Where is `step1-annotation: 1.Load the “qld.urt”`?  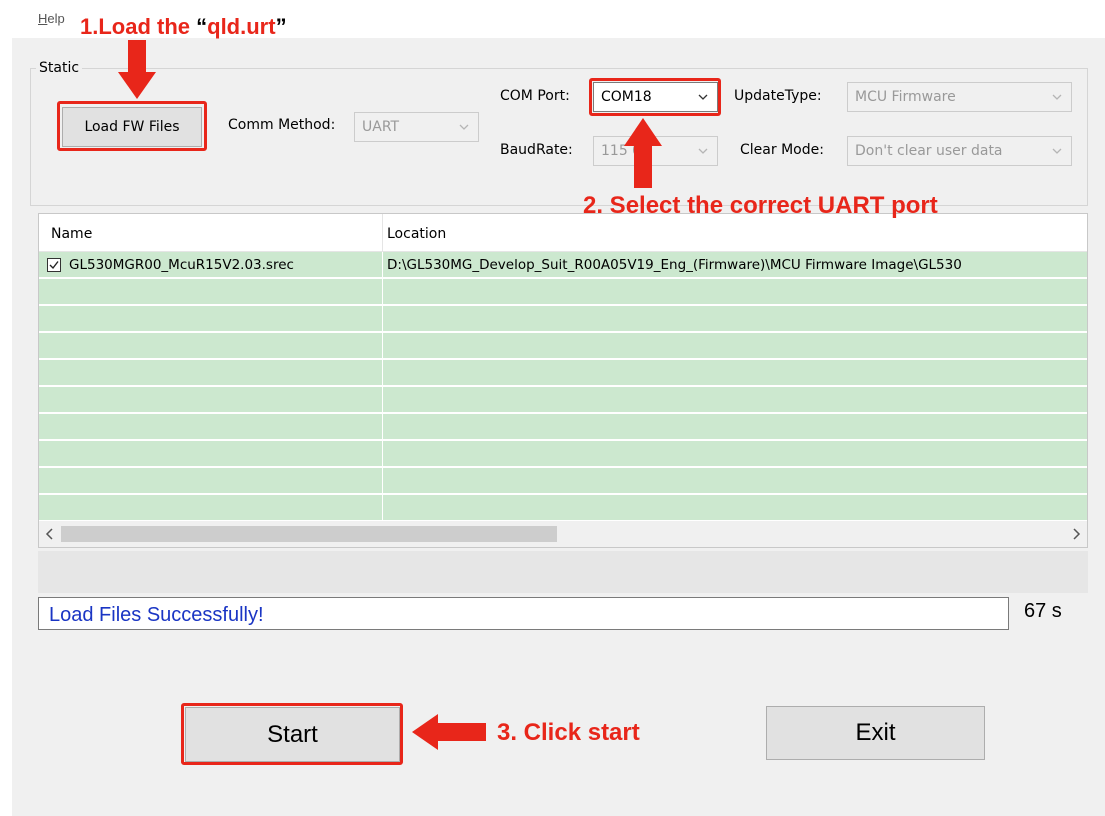
step1-annotation: 1.Load the “qld.urt” is located at coordinates (183, 27).